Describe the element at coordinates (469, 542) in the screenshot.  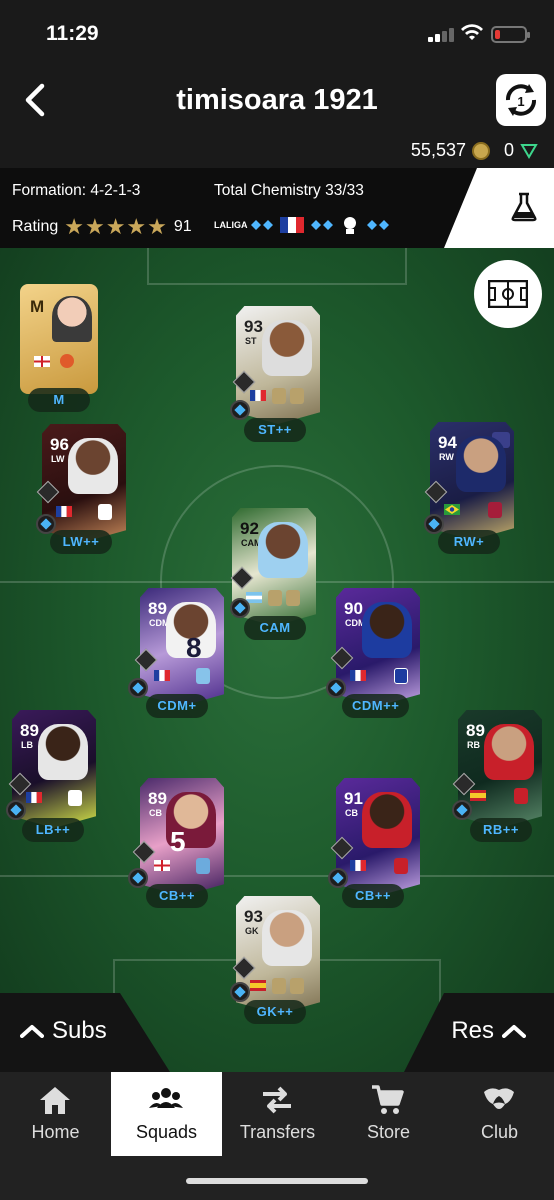
I see `position-label-rw: RW+` at that location.